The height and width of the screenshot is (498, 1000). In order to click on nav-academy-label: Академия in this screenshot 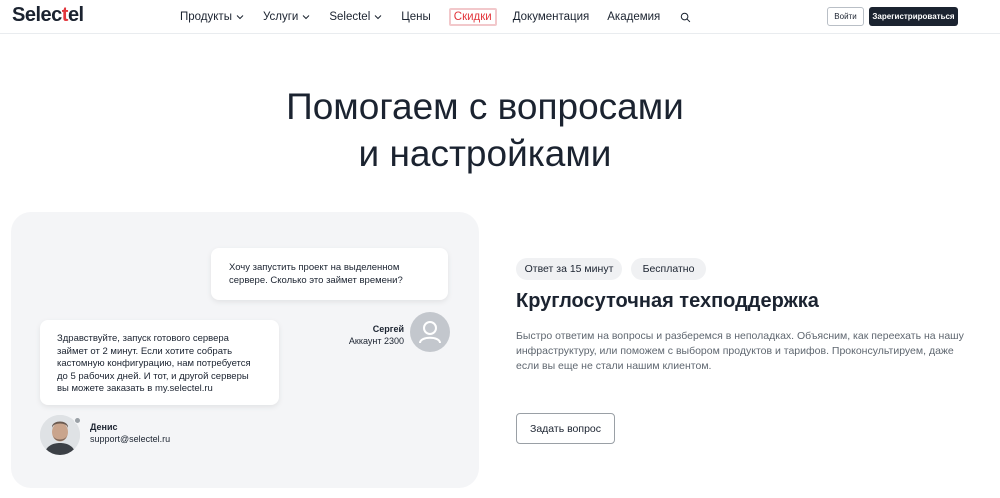, I will do `click(634, 17)`.